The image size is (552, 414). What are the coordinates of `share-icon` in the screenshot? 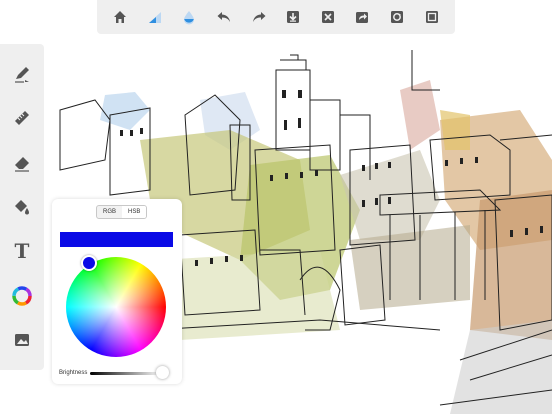 It's located at (362, 17).